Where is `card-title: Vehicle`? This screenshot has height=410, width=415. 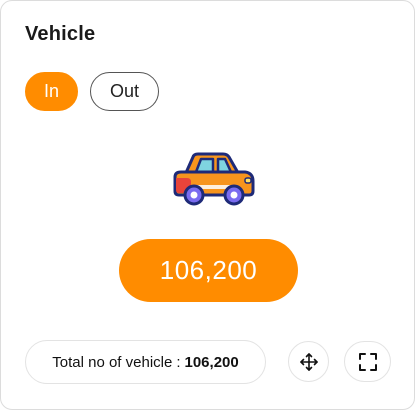
card-title: Vehicle is located at coordinates (60, 34).